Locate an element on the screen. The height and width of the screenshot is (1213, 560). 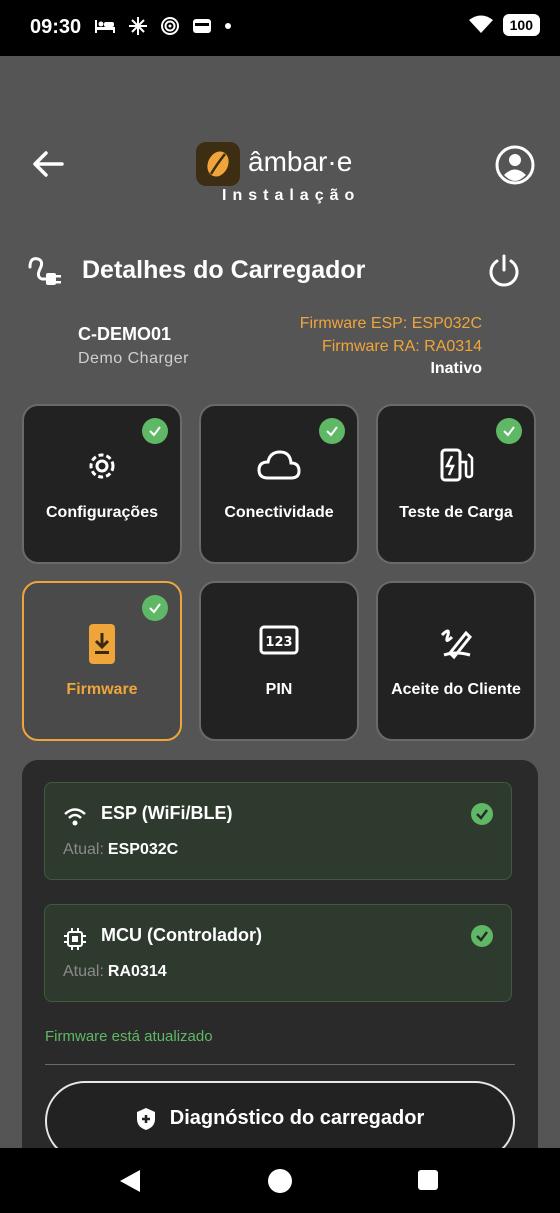
tile-configuracoes: Configurações is located at coordinates (102, 484).